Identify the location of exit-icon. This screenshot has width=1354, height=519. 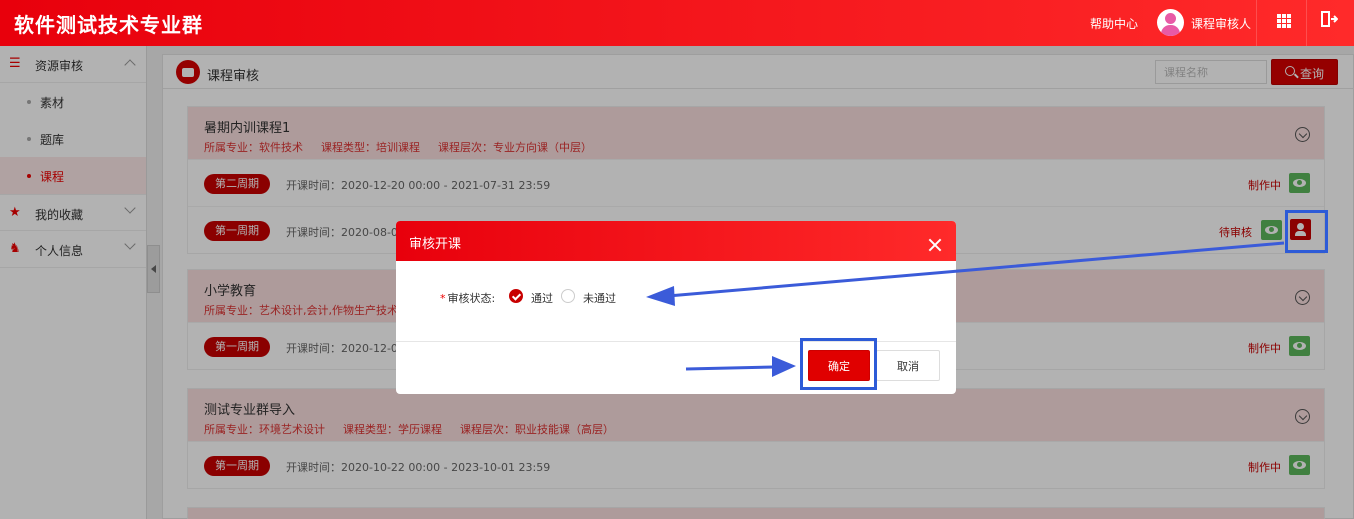
(1329, 19).